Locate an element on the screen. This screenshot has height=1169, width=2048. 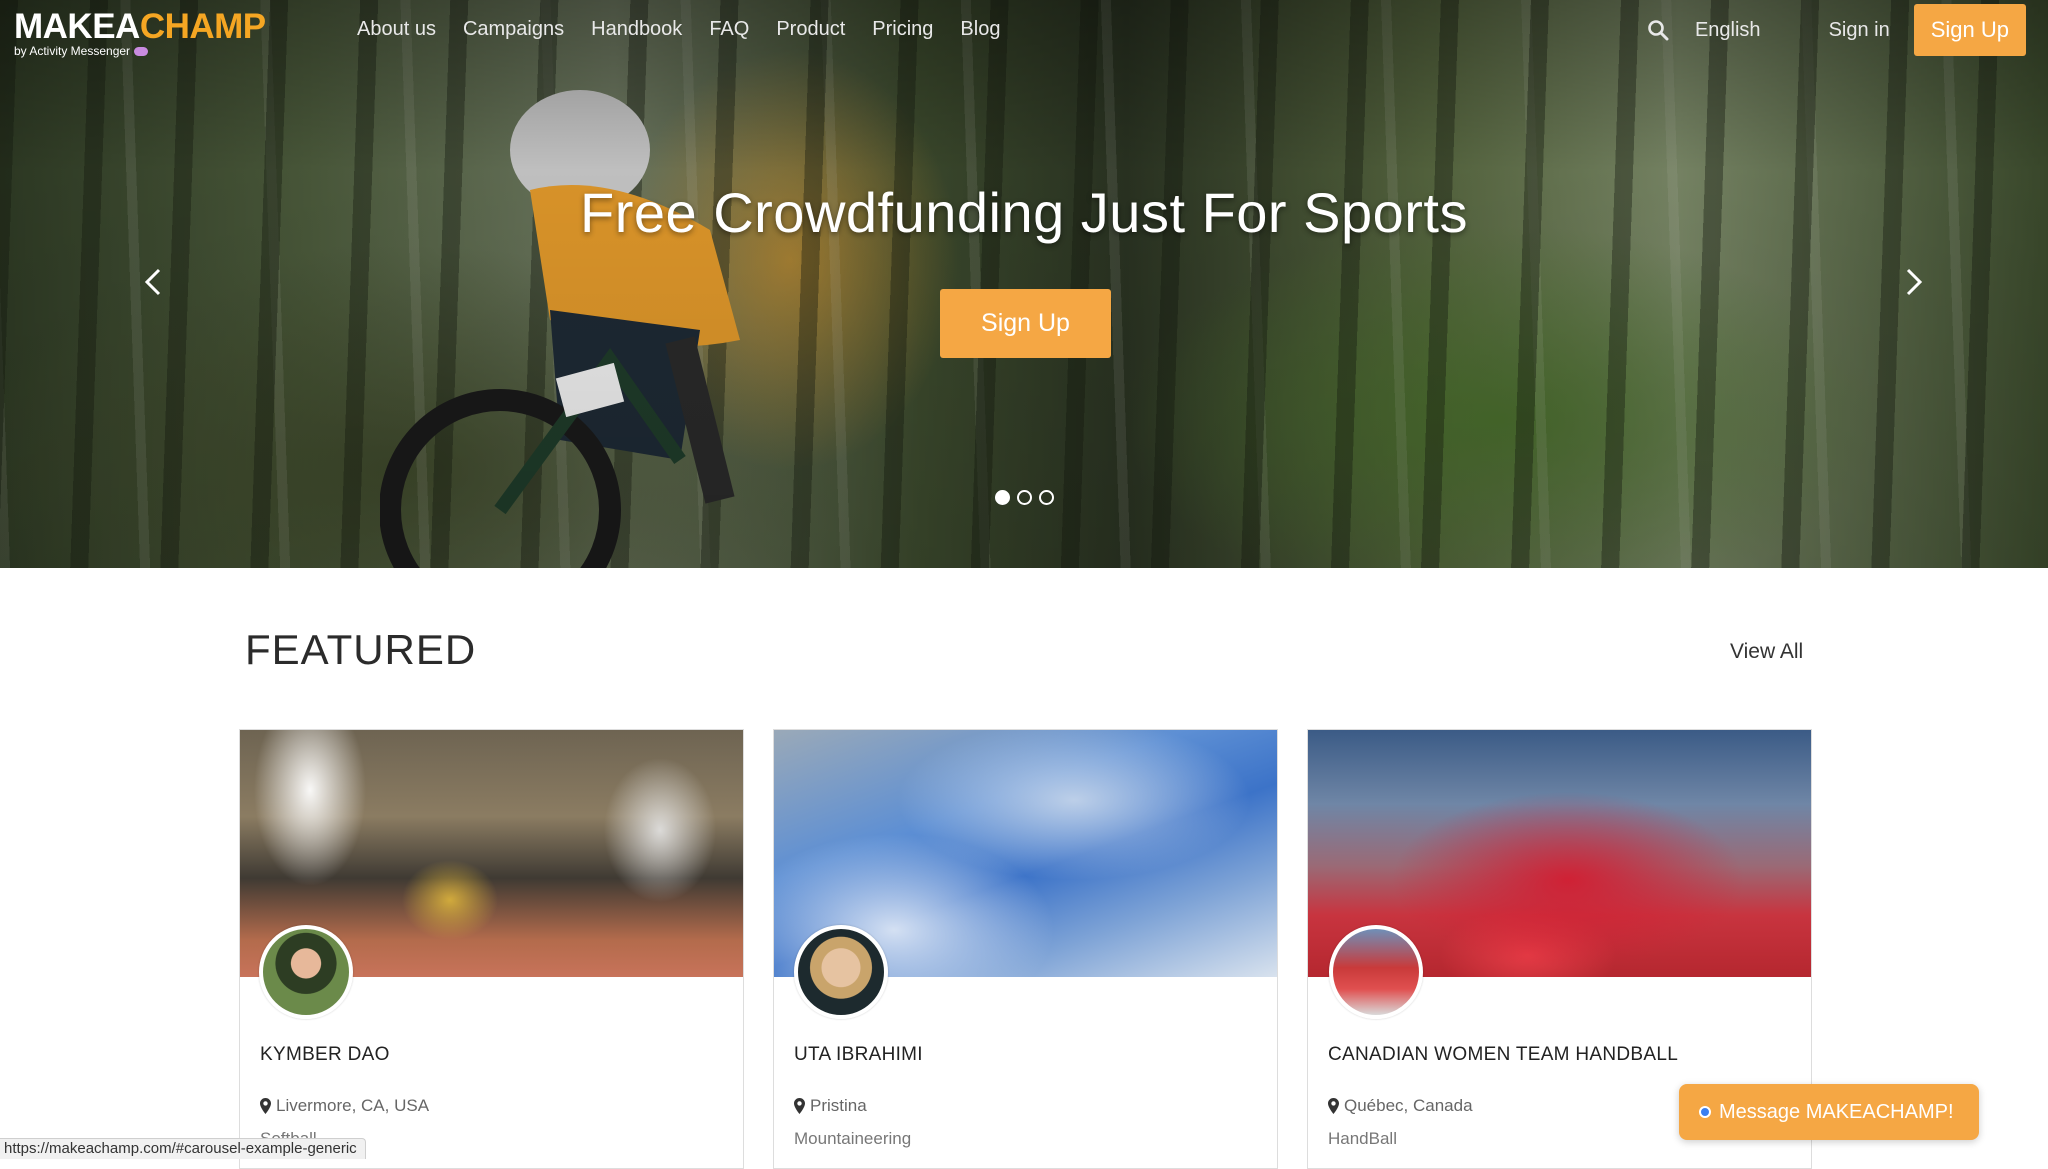
chat-bubble-icon is located at coordinates (141, 51).